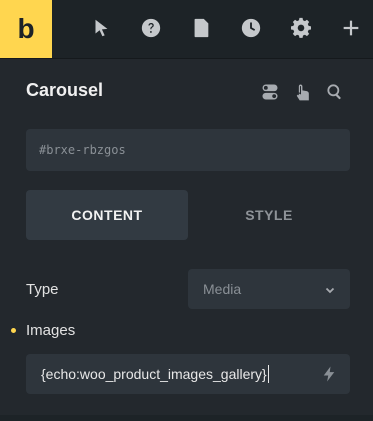 The height and width of the screenshot is (421, 373). I want to click on search-icon, so click(335, 92).